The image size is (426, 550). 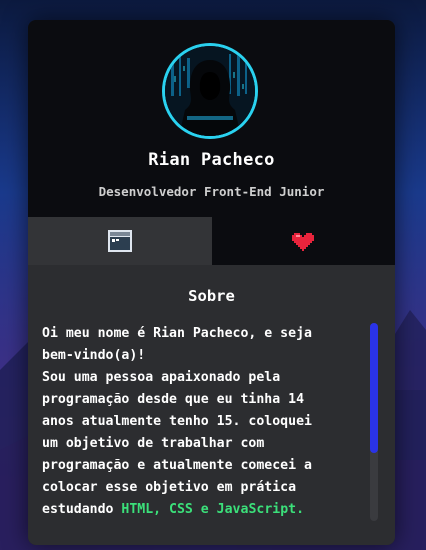 I want to click on hooded-hacker-image, so click(x=210, y=91).